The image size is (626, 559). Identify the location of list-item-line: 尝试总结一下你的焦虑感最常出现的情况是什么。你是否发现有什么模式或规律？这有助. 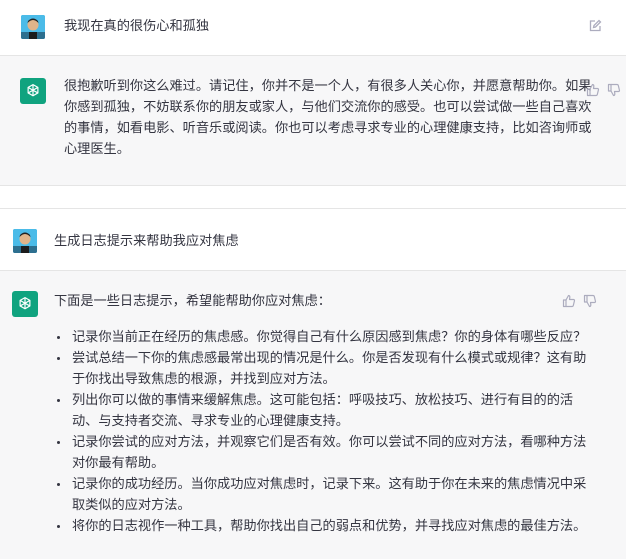
(329, 358).